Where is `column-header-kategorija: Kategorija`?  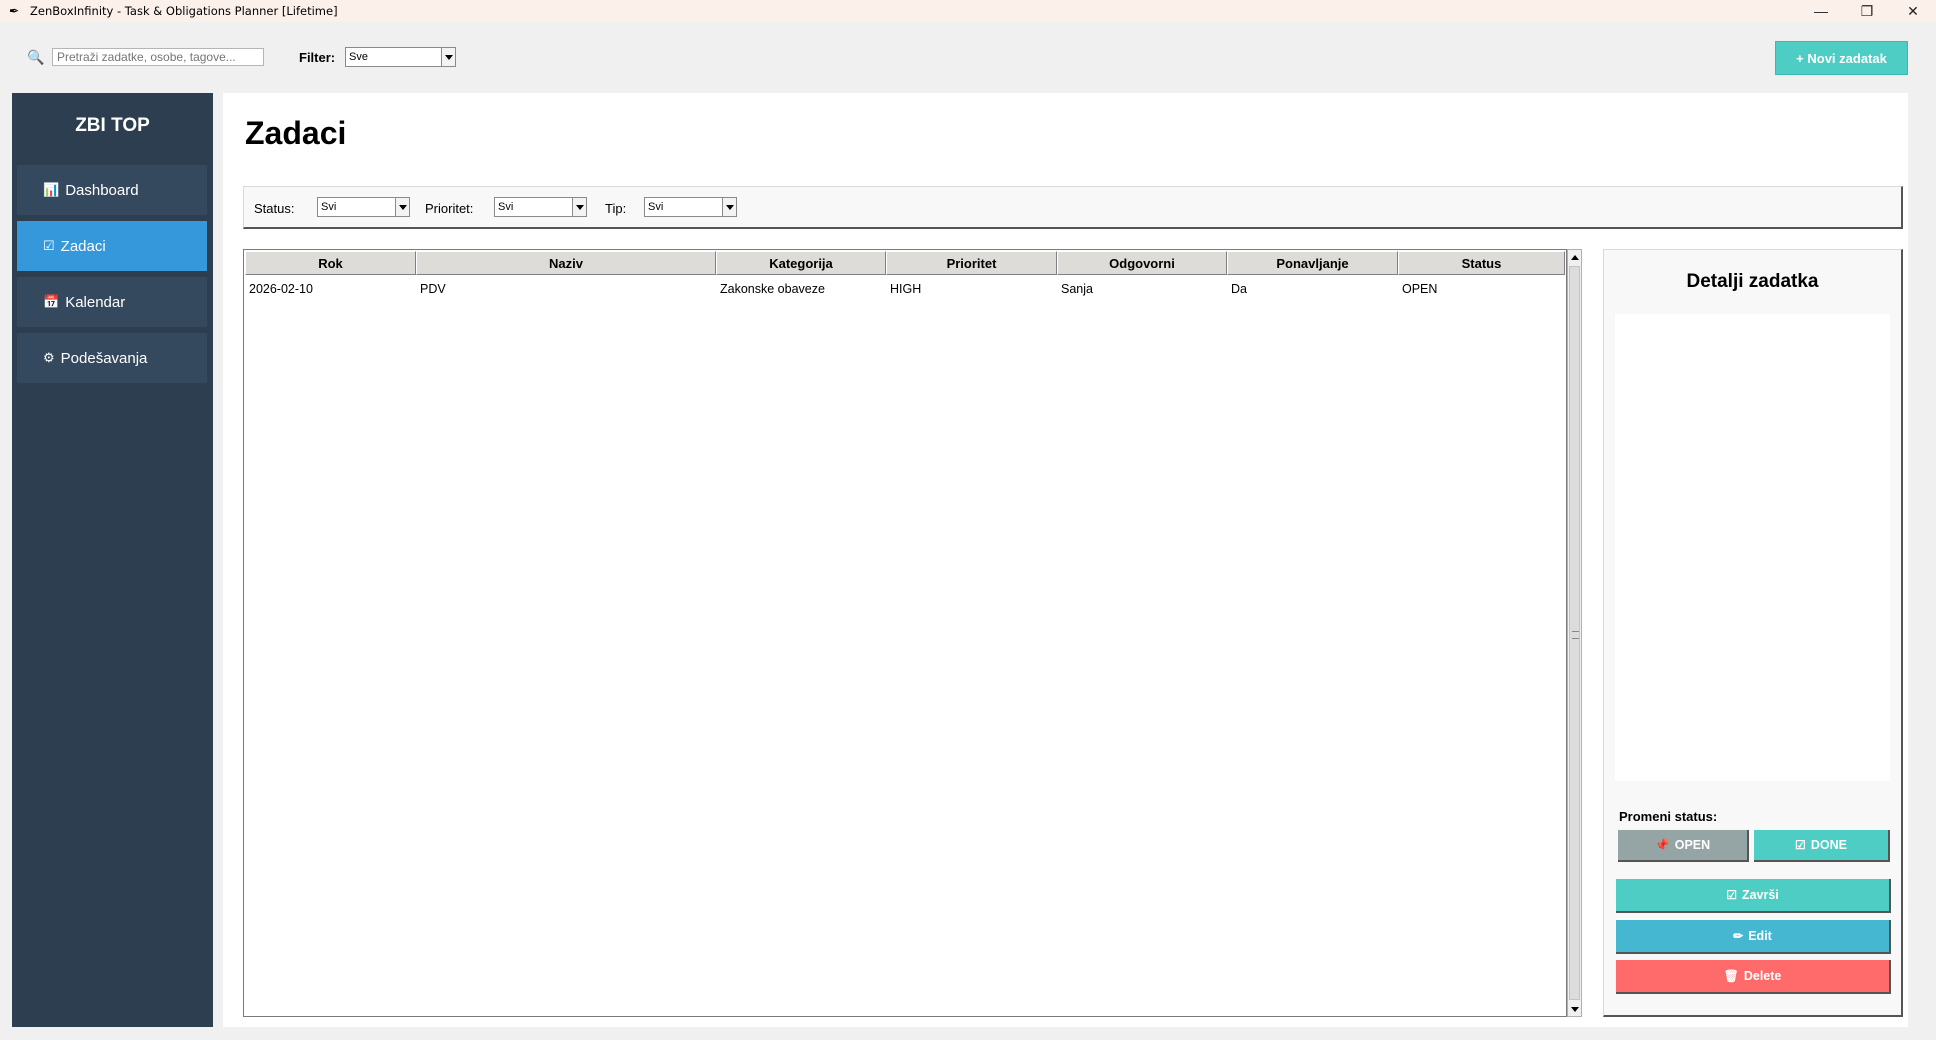 column-header-kategorija: Kategorija is located at coordinates (801, 263).